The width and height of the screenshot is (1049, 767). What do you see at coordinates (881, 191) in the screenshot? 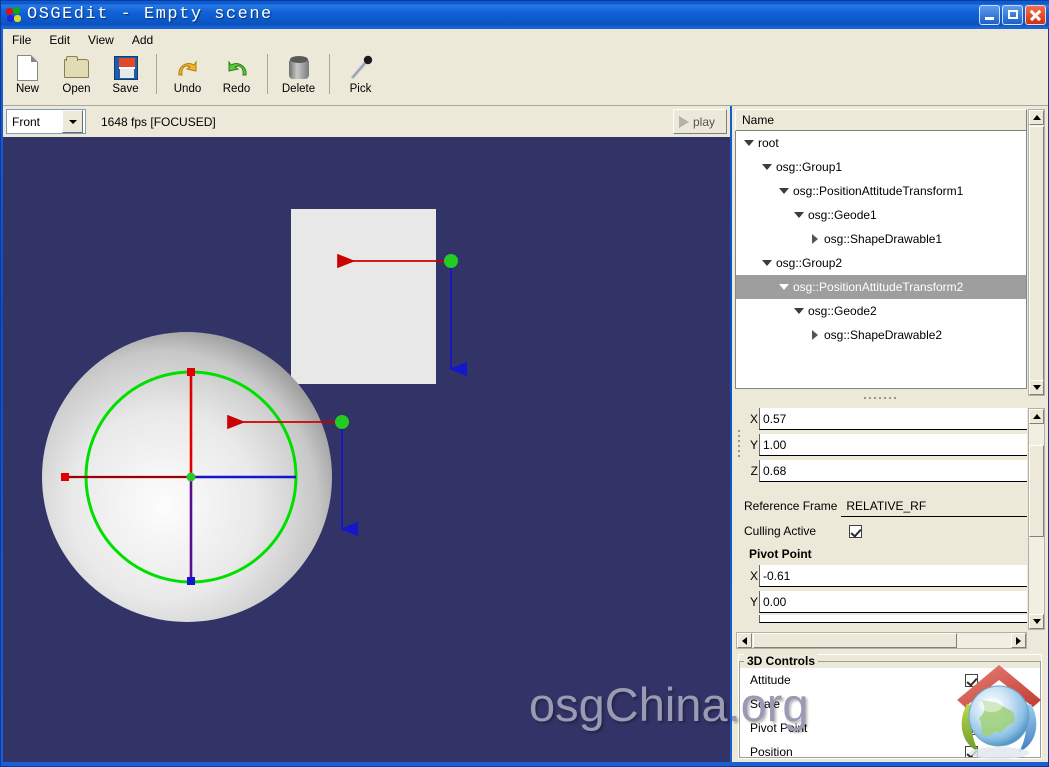
I see `tree-node-positionattitudetransform1: osg::PositionAttitudeTransform1` at bounding box center [881, 191].